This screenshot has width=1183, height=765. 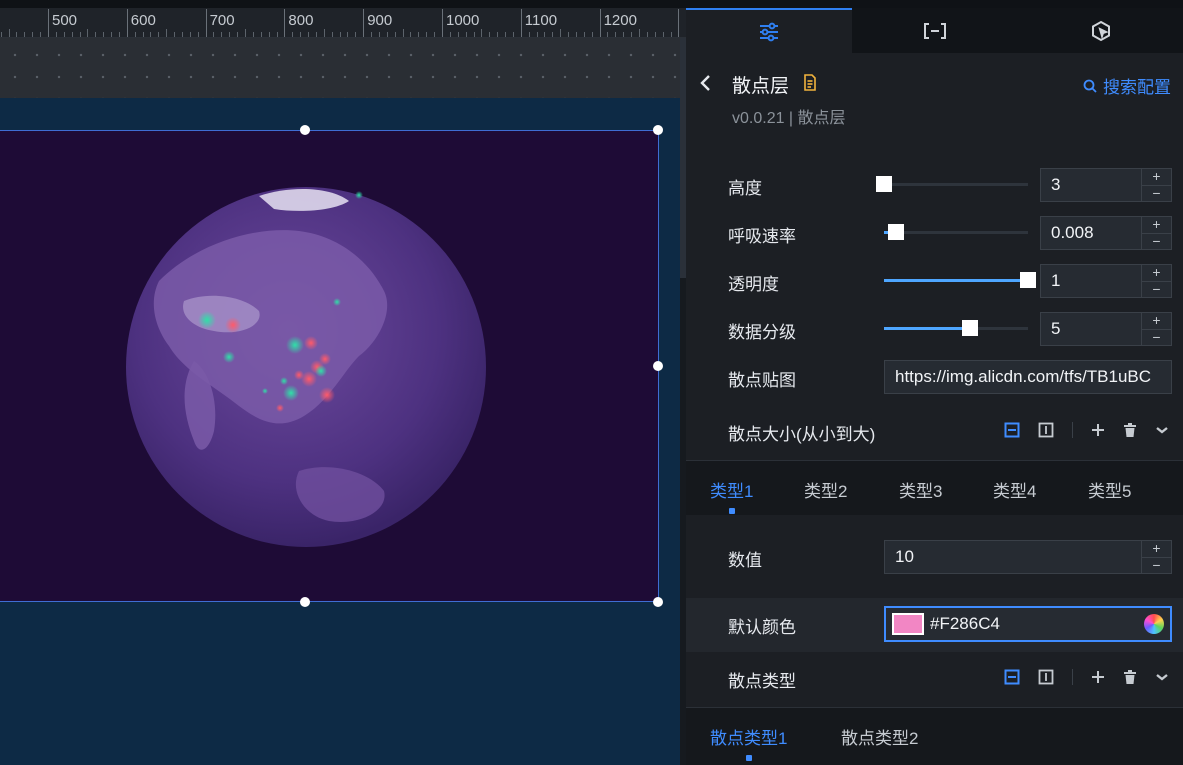 What do you see at coordinates (1156, 225) in the screenshot?
I see `breath-speed-increment: +` at bounding box center [1156, 225].